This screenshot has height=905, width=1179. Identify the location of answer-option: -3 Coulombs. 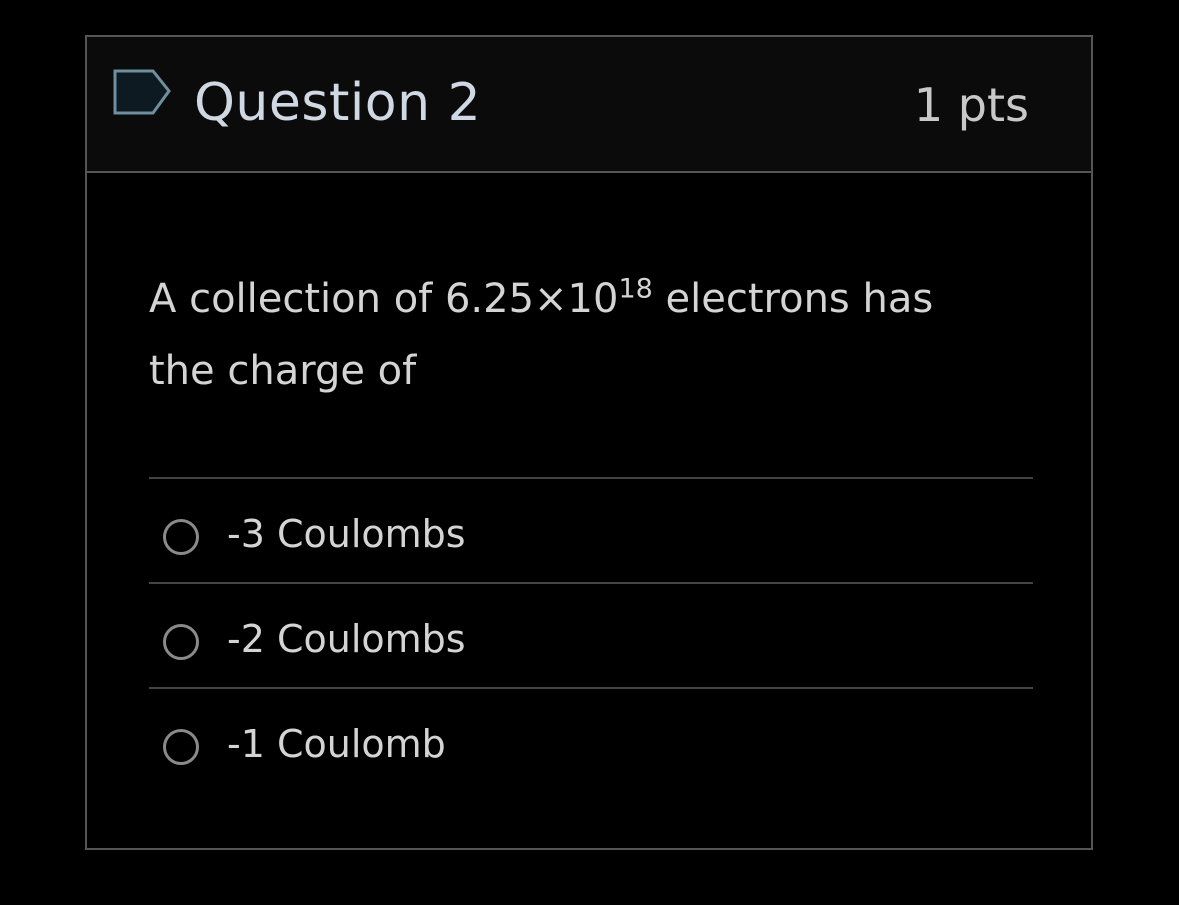
(591, 529).